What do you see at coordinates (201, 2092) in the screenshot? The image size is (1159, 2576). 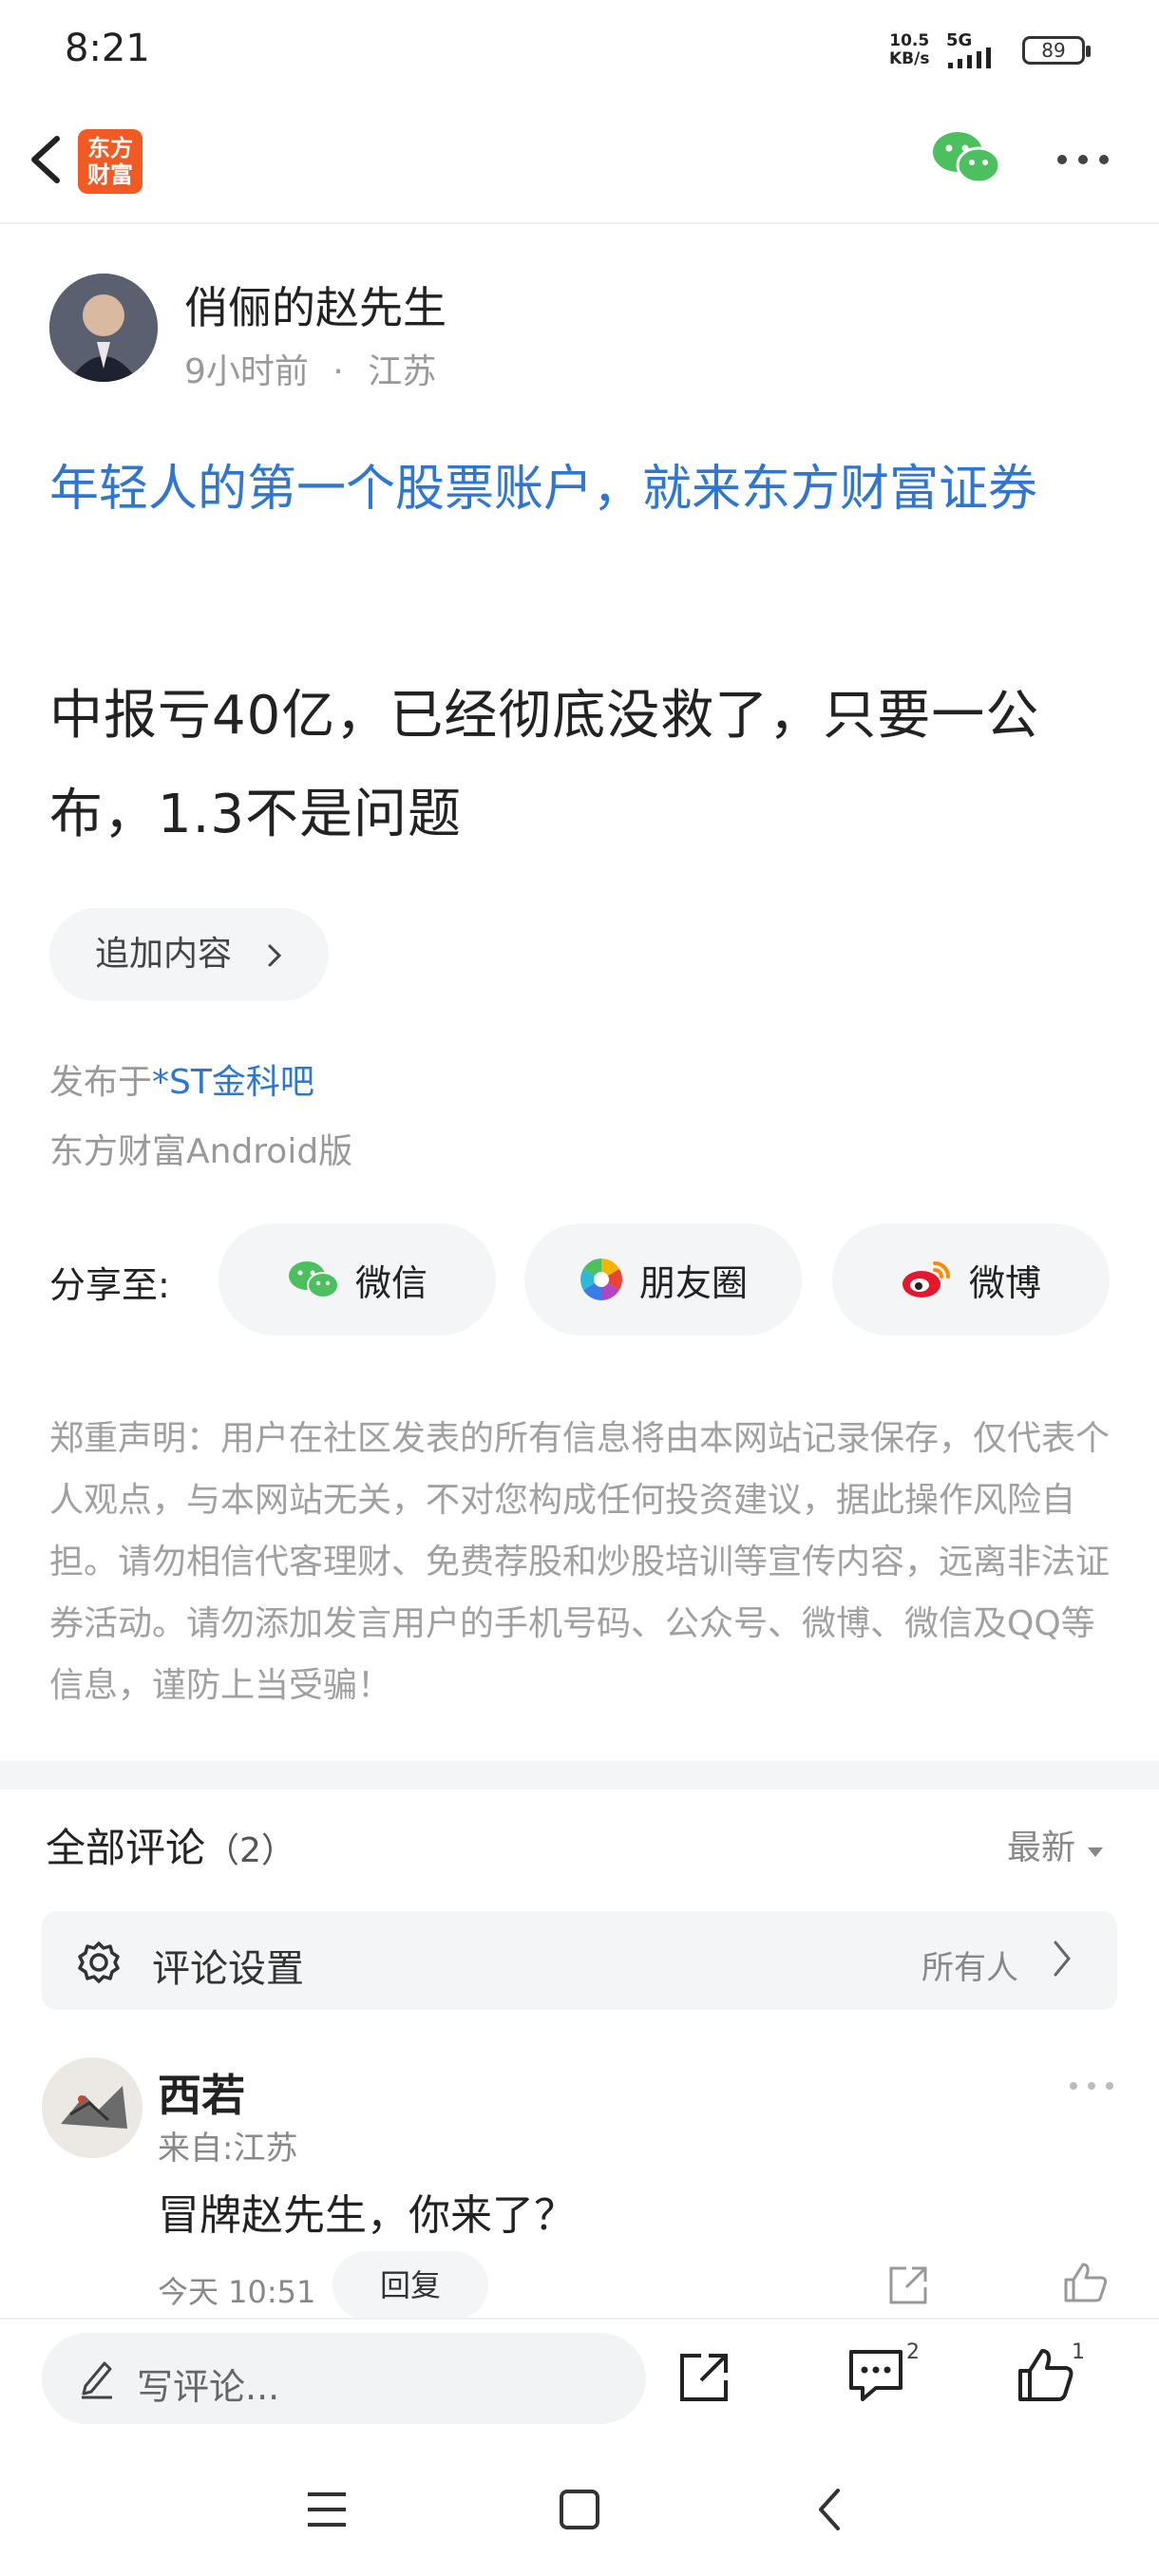 I see `commenter-name: 西若` at bounding box center [201, 2092].